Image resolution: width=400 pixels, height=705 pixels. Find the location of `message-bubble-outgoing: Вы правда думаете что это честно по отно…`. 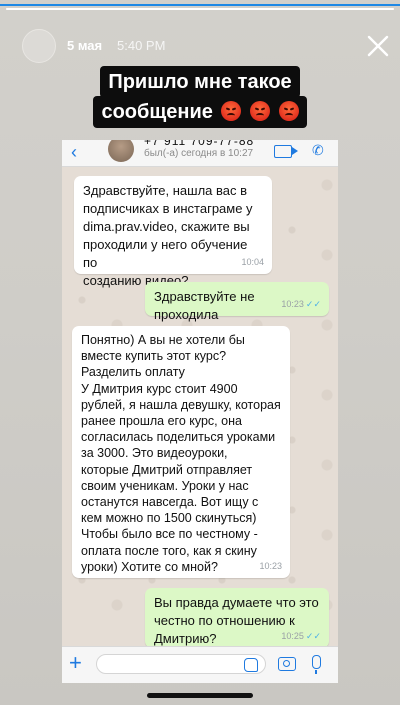

message-bubble-outgoing: Вы правда думаете что это честно по отно… is located at coordinates (237, 618).